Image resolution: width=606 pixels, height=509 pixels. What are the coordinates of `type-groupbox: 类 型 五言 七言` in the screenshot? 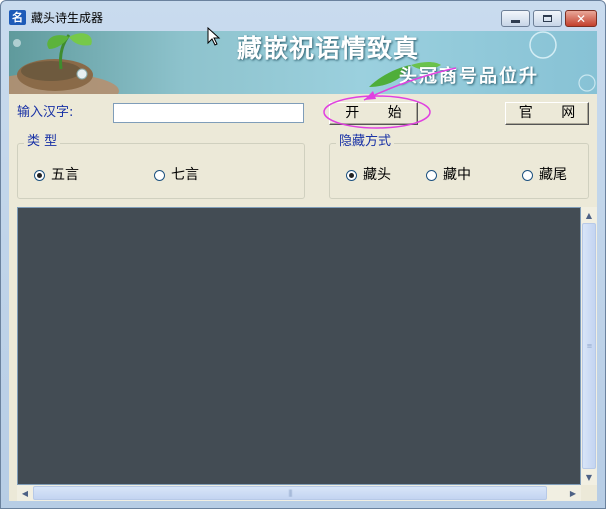 It's located at (161, 166).